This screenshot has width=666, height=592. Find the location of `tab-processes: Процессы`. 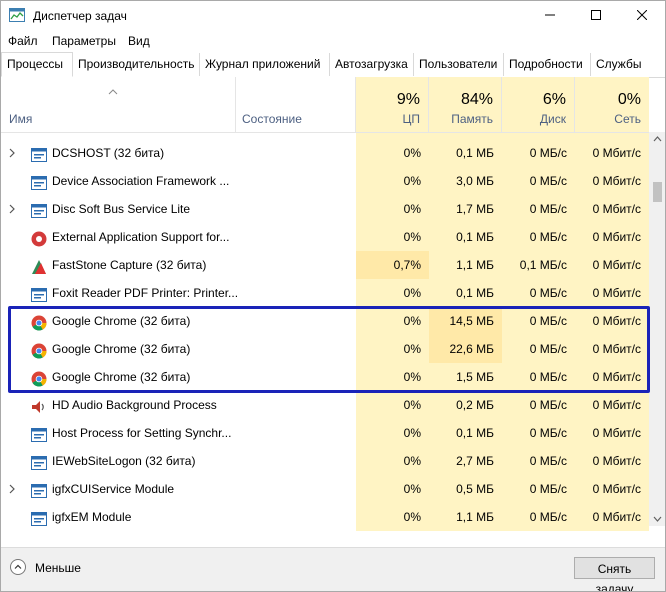

tab-processes: Процессы is located at coordinates (37, 64).